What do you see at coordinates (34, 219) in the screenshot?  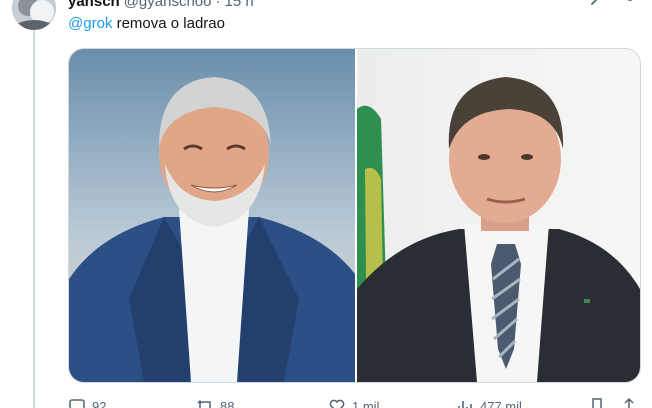 I see `thread-line` at bounding box center [34, 219].